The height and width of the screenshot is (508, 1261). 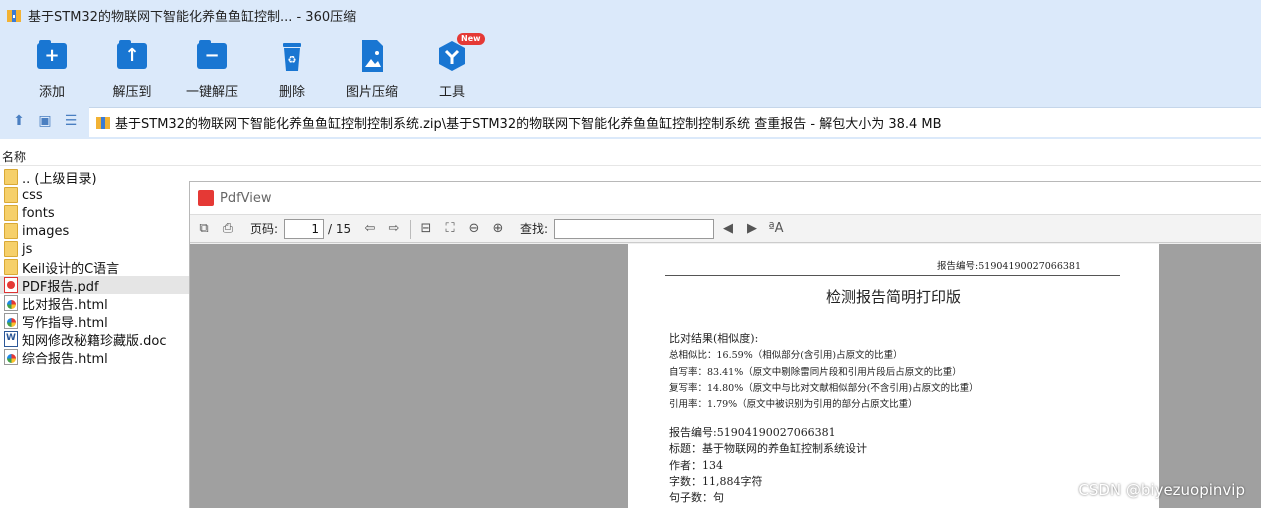 What do you see at coordinates (14, 157) in the screenshot?
I see `name-column-label: 名称` at bounding box center [14, 157].